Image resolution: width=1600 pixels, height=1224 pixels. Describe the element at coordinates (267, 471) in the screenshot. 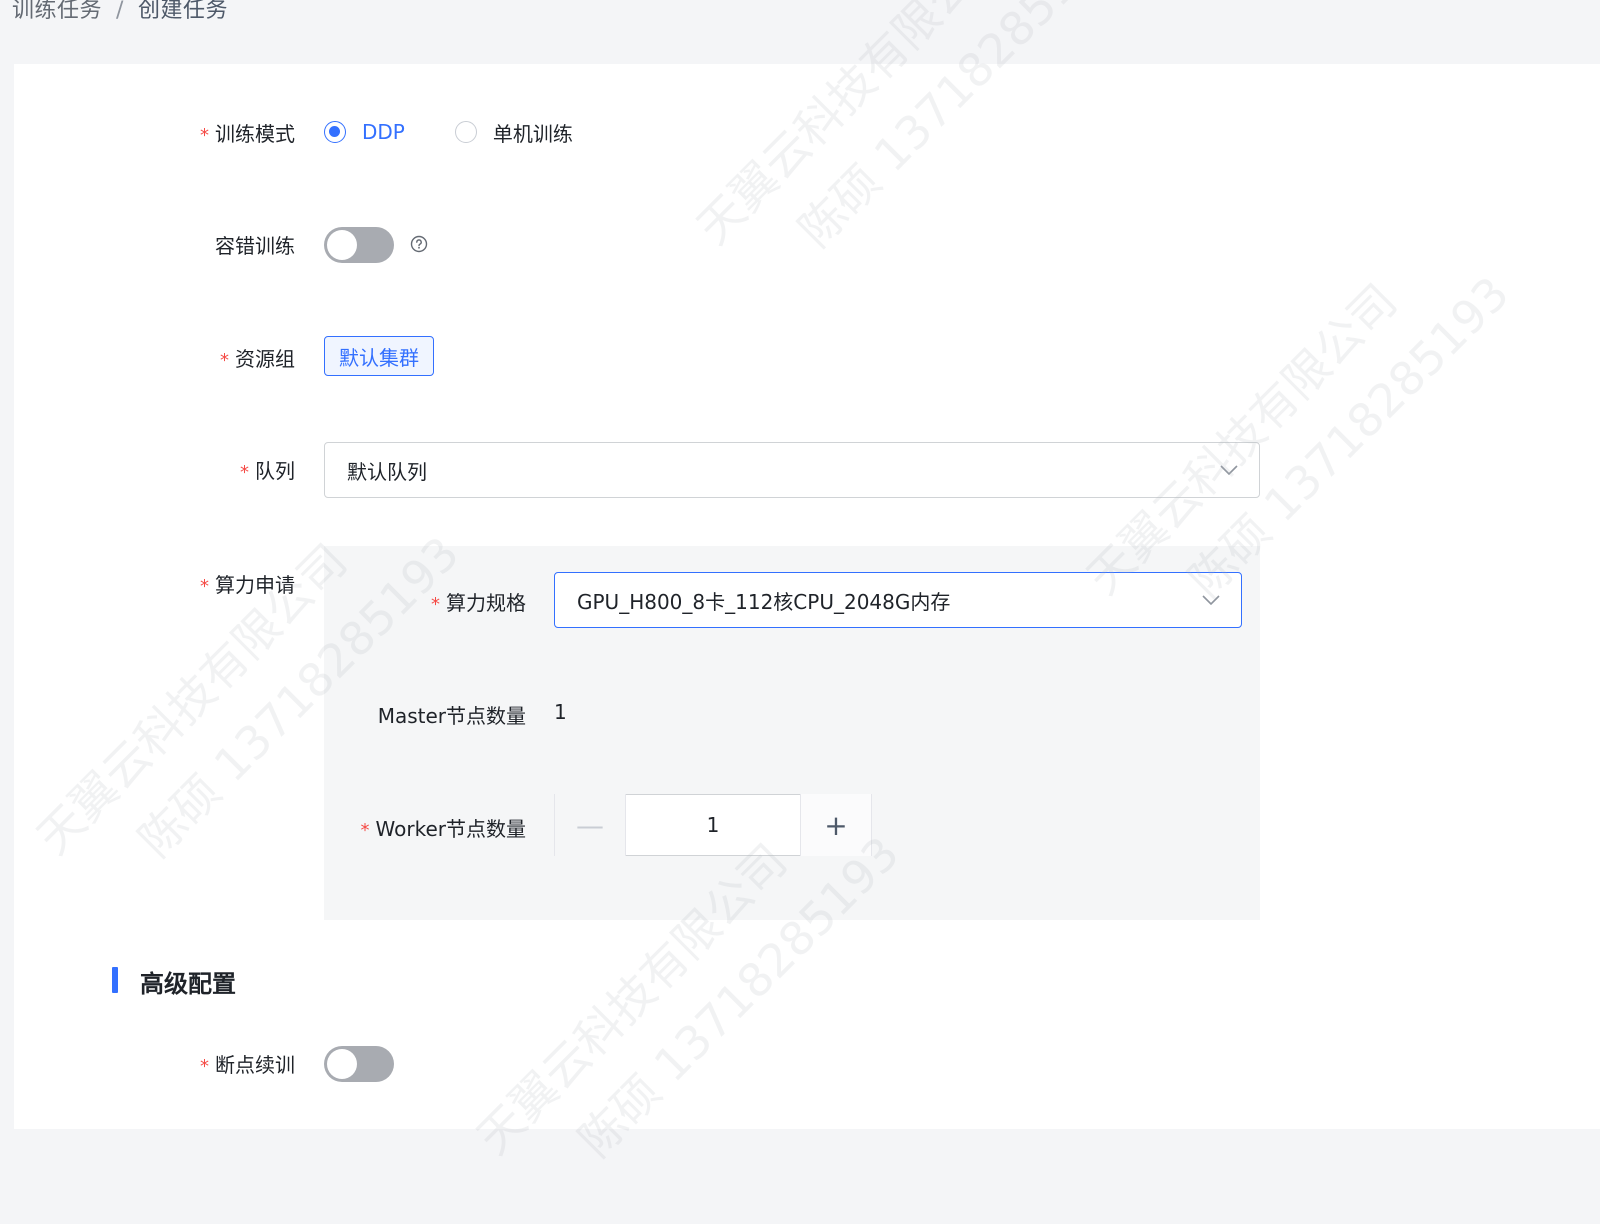

I see `queue-label: * 队列` at that location.